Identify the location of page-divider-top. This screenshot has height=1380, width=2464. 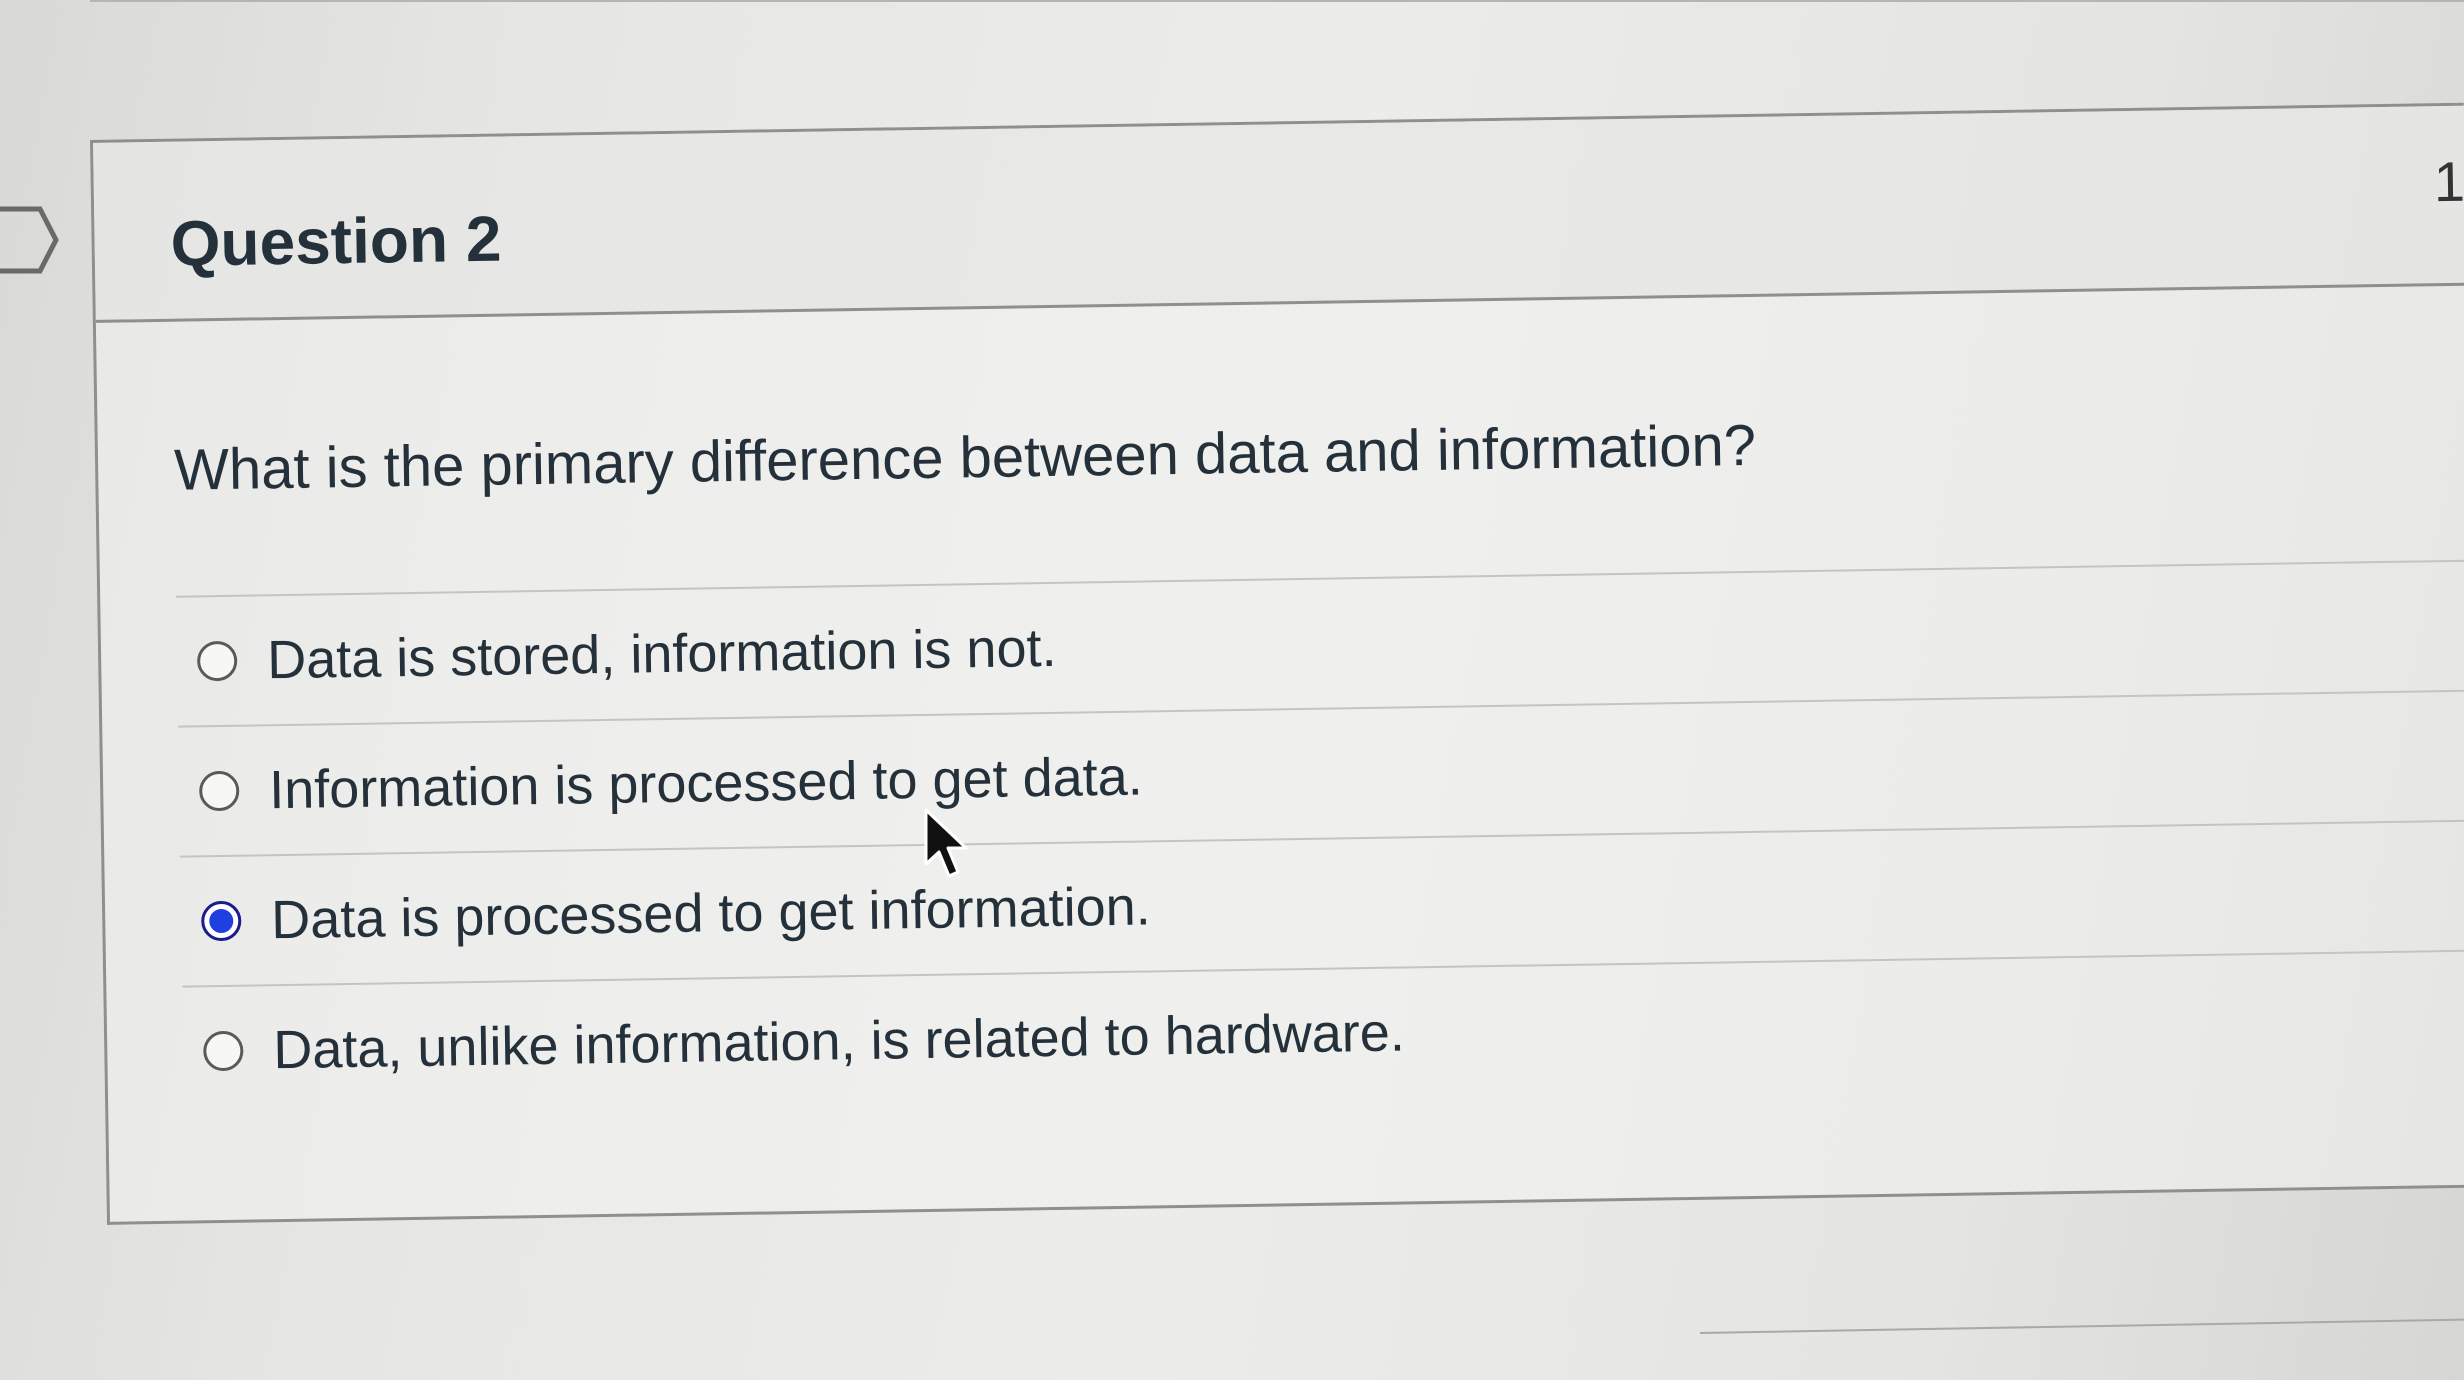
(1277, 1).